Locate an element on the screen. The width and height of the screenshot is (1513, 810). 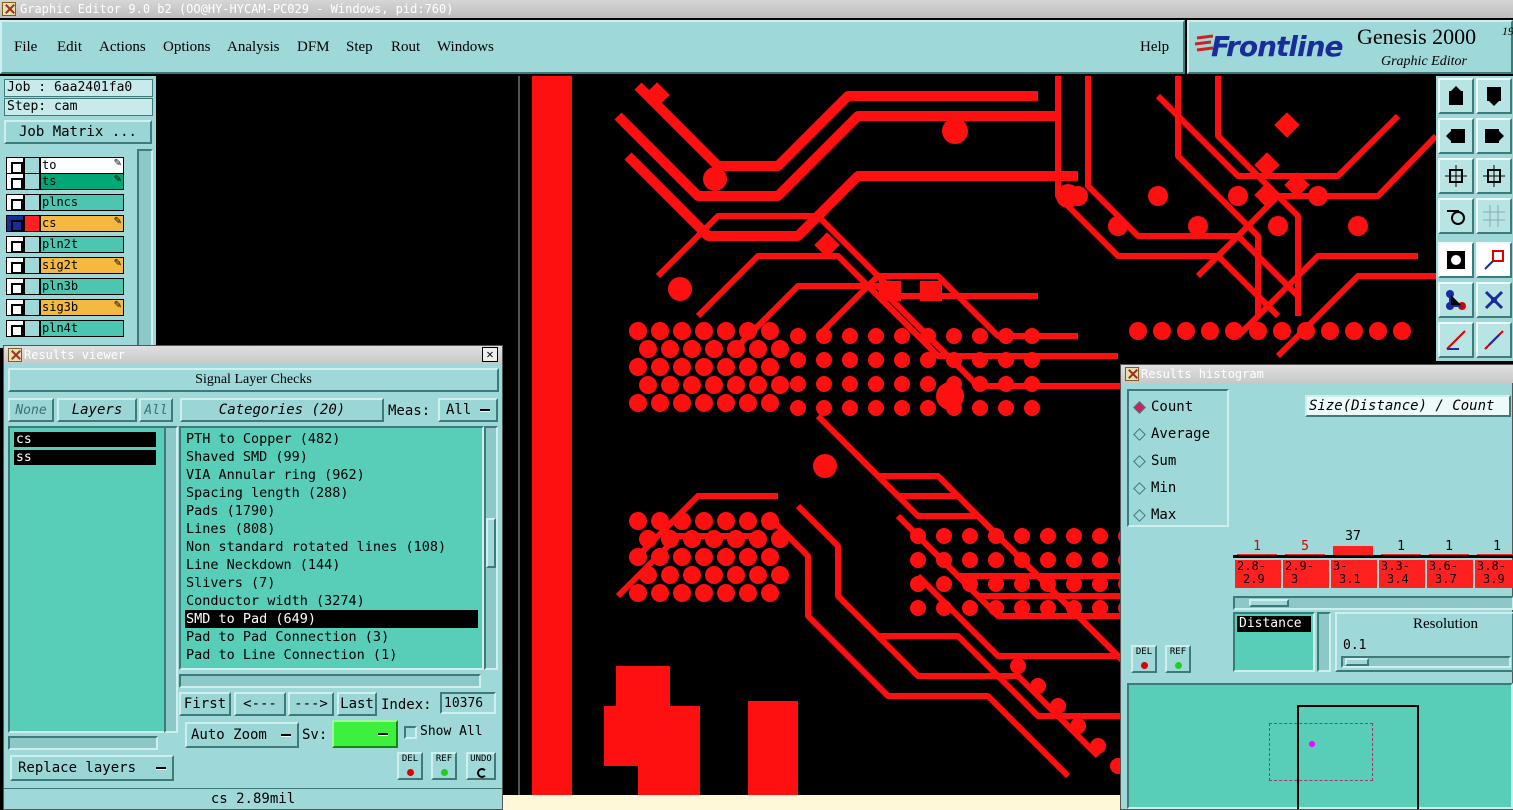
category-item: Lines (808) is located at coordinates (331, 529).